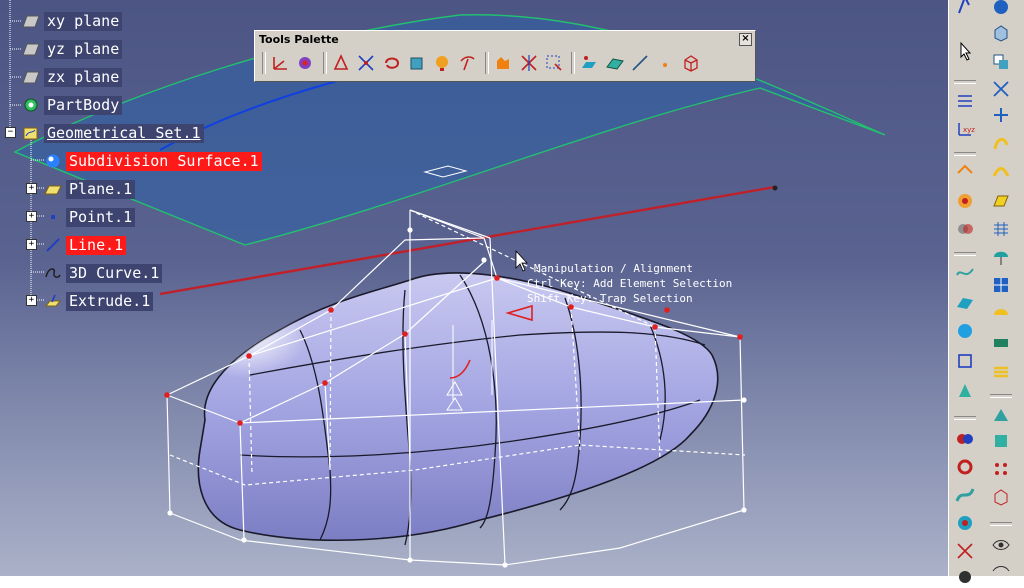 Image resolution: width=1024 pixels, height=588 pixels. Describe the element at coordinates (665, 63) in the screenshot. I see `point-tool-icon` at that location.